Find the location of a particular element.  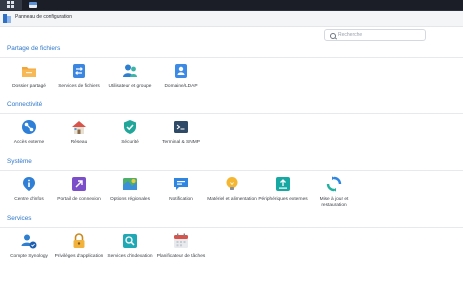

control-panel-icon is located at coordinates (7, 18).